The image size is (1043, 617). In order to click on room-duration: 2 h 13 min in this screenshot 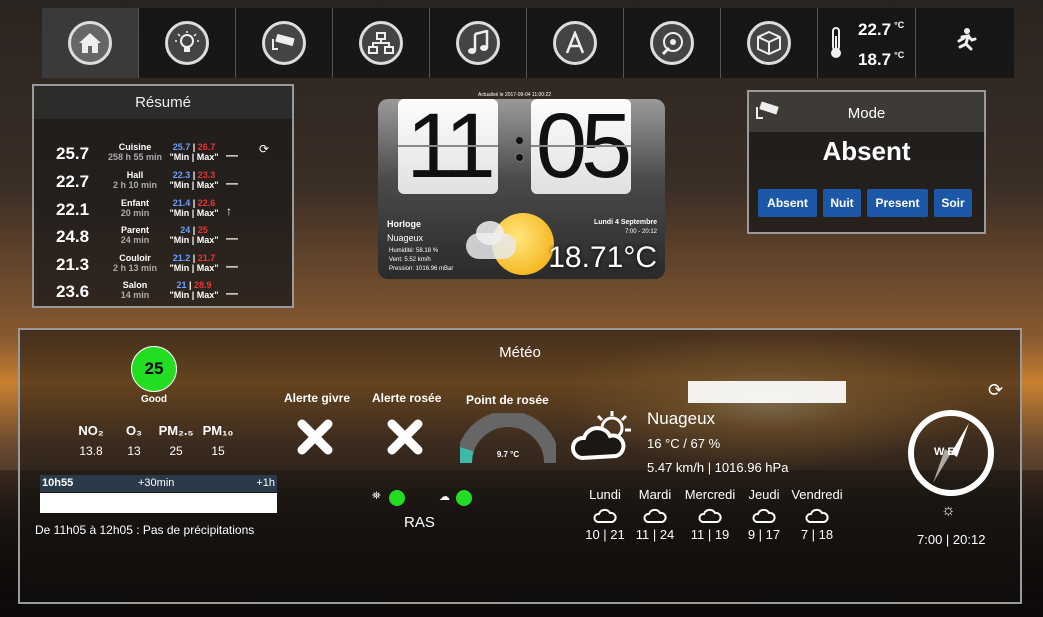, I will do `click(134, 268)`.